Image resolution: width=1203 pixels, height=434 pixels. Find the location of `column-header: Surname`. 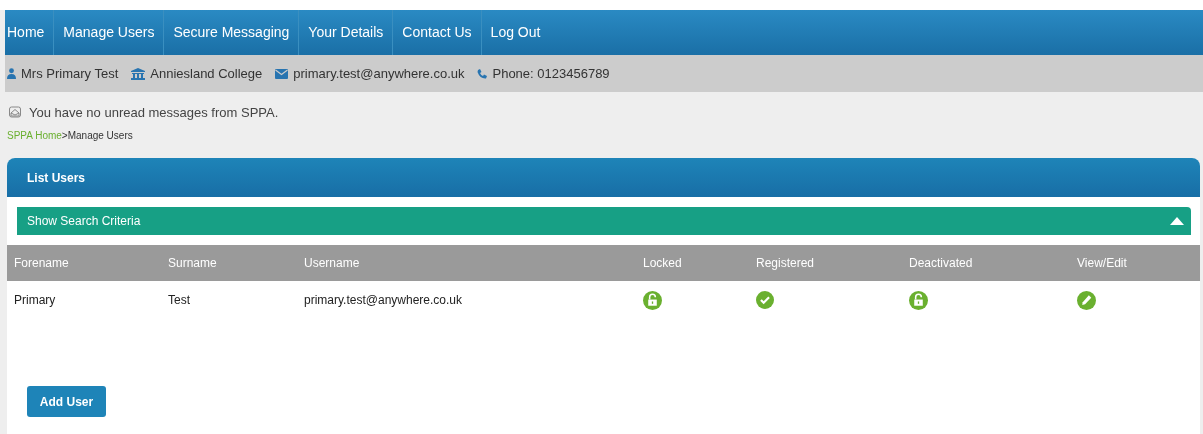

column-header: Surname is located at coordinates (192, 263).